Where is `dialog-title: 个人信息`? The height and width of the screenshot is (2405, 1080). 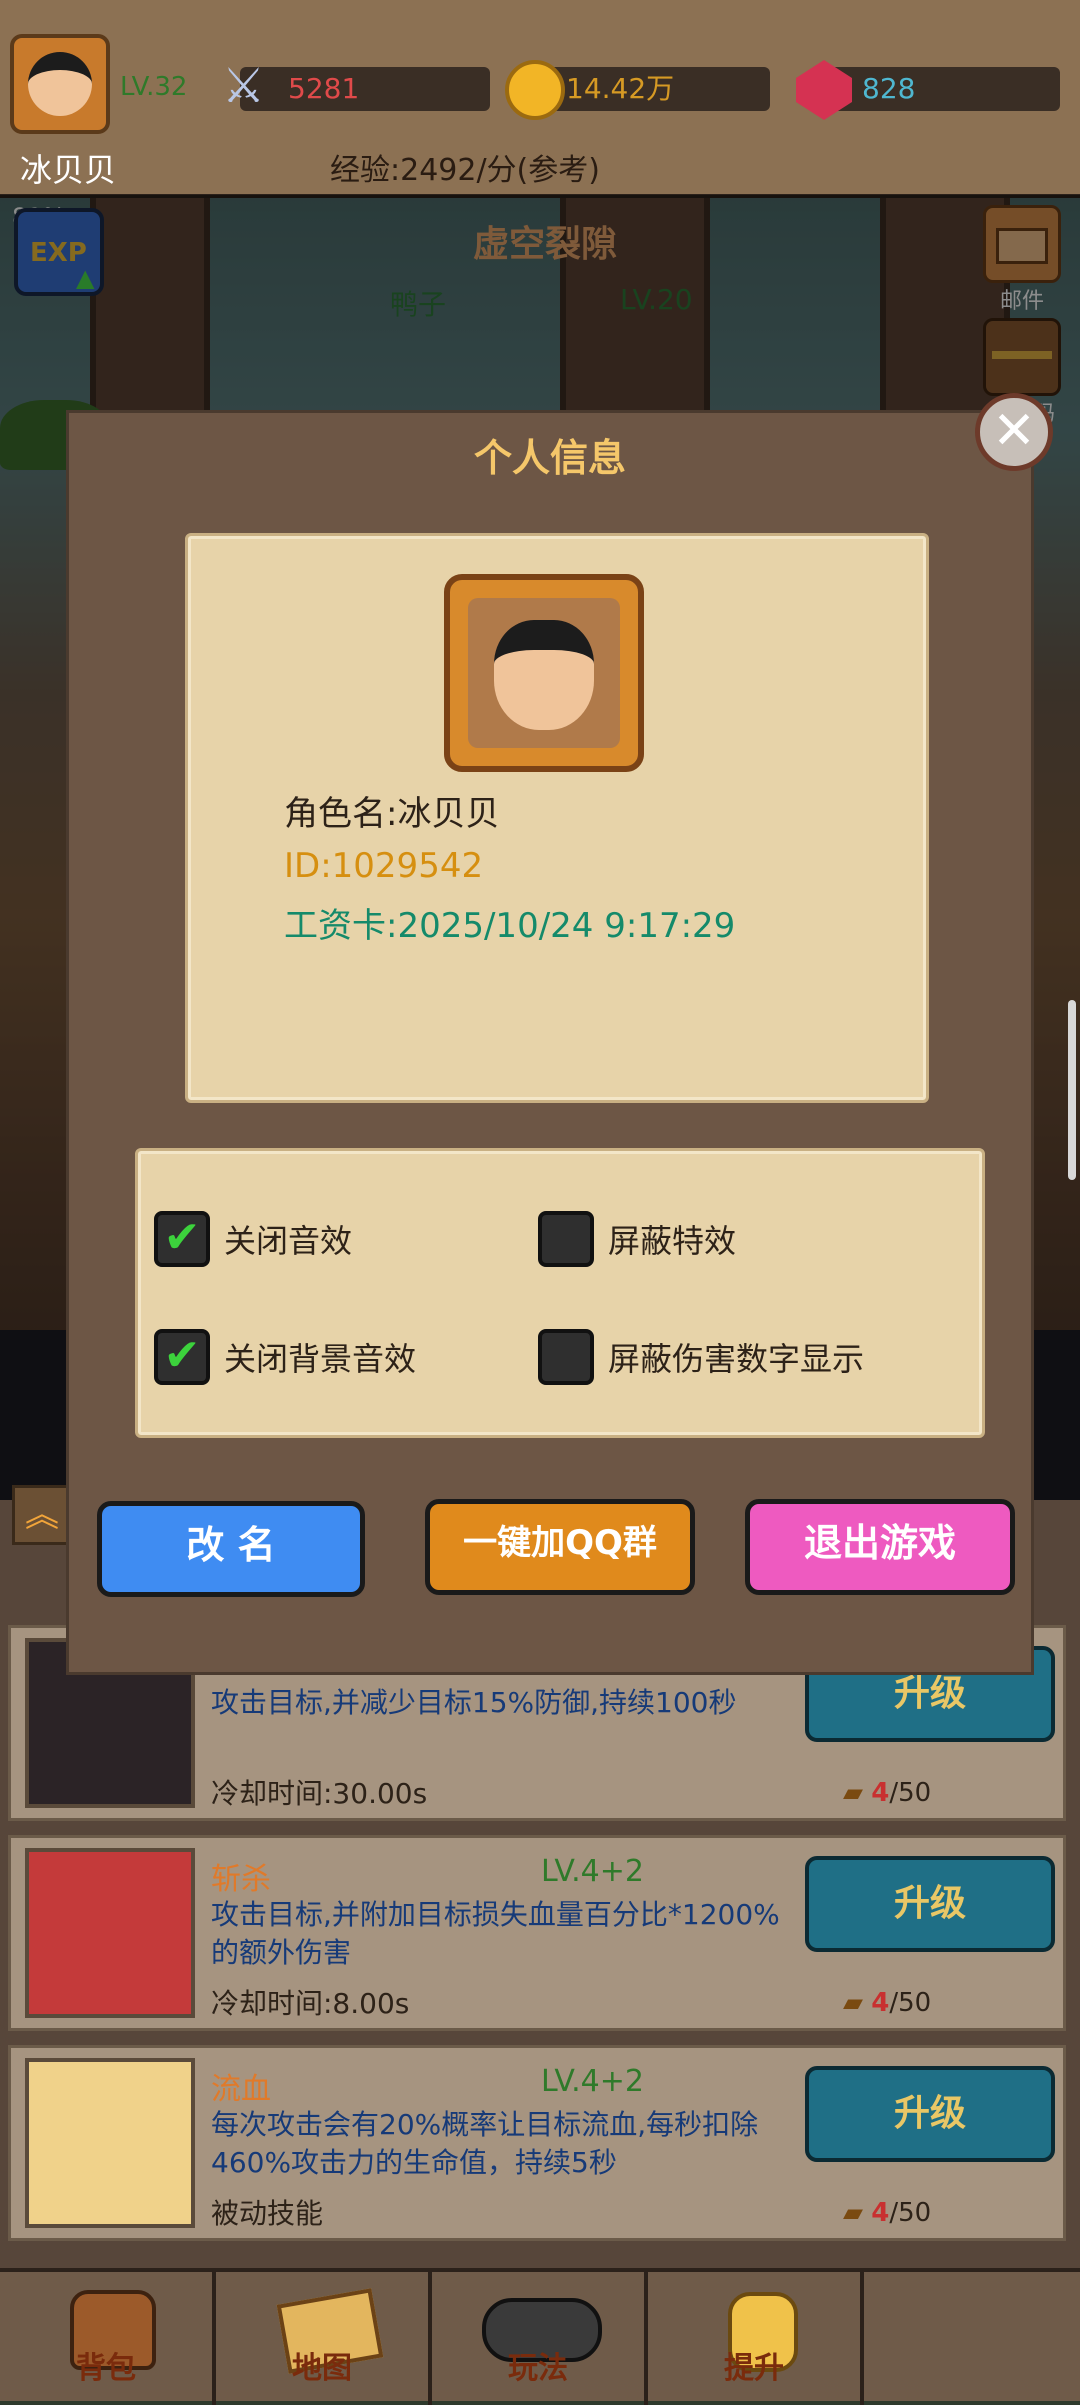
dialog-title: 个人信息 is located at coordinates (549, 458).